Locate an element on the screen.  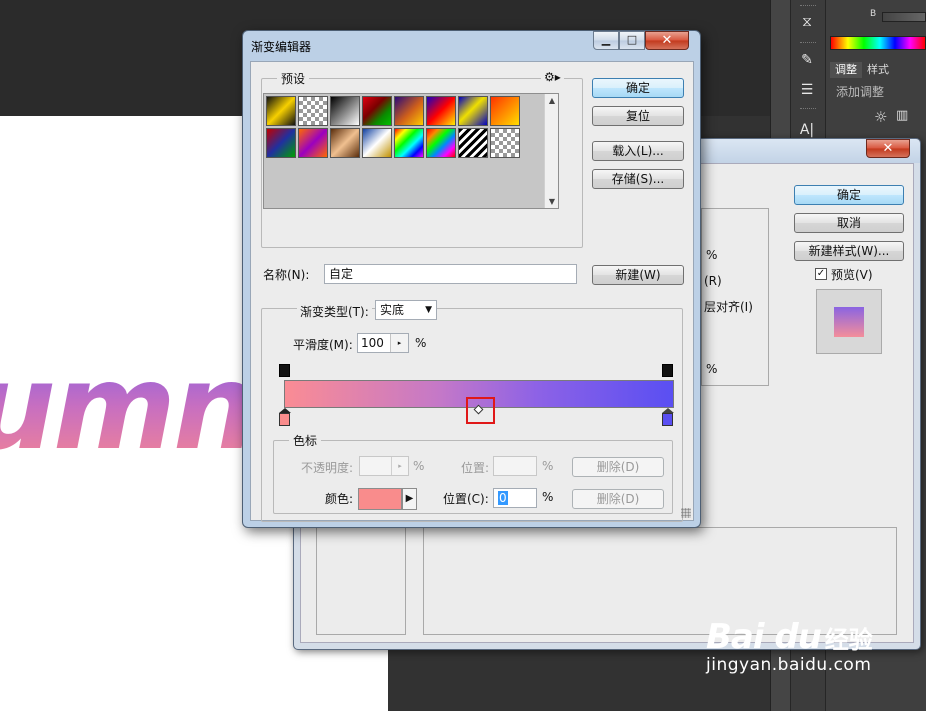
watermark-url: jingyan.baidu.com is located at coordinates (789, 665).